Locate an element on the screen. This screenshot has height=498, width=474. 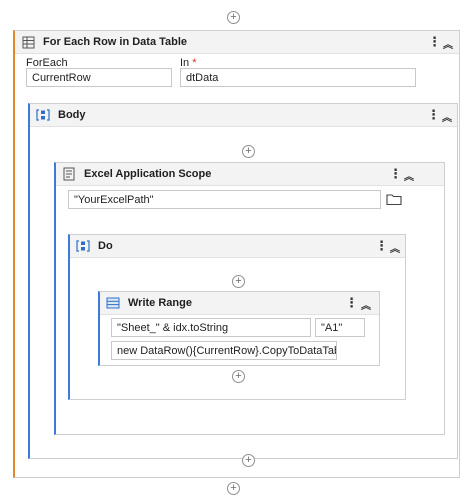
do-collapse-icon: ︽ is located at coordinates (395, 247).